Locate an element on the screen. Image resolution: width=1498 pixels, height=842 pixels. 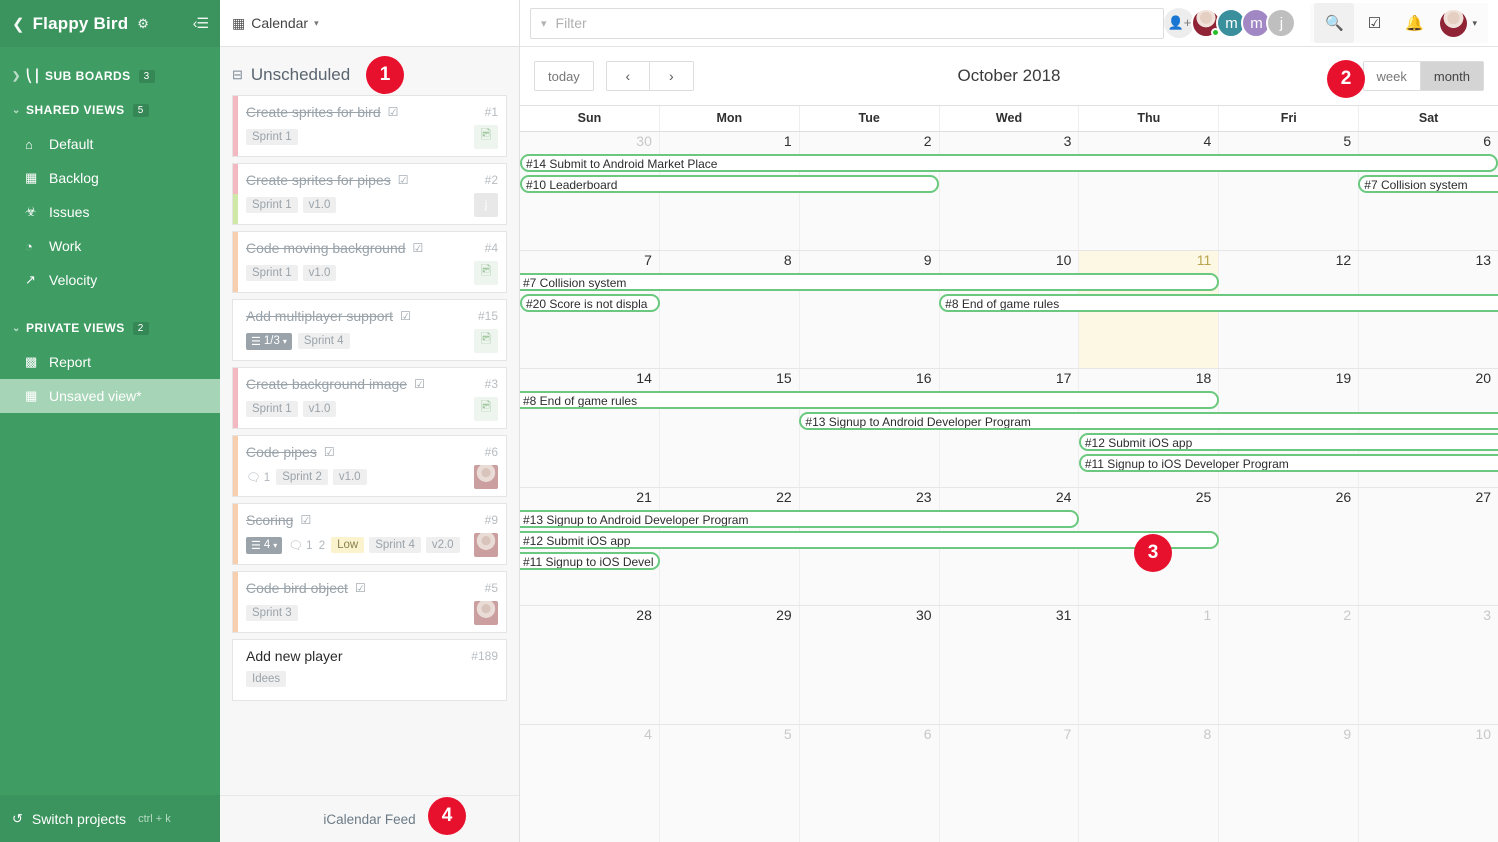
calendar-day-cell: 1 is located at coordinates (1148, 665).